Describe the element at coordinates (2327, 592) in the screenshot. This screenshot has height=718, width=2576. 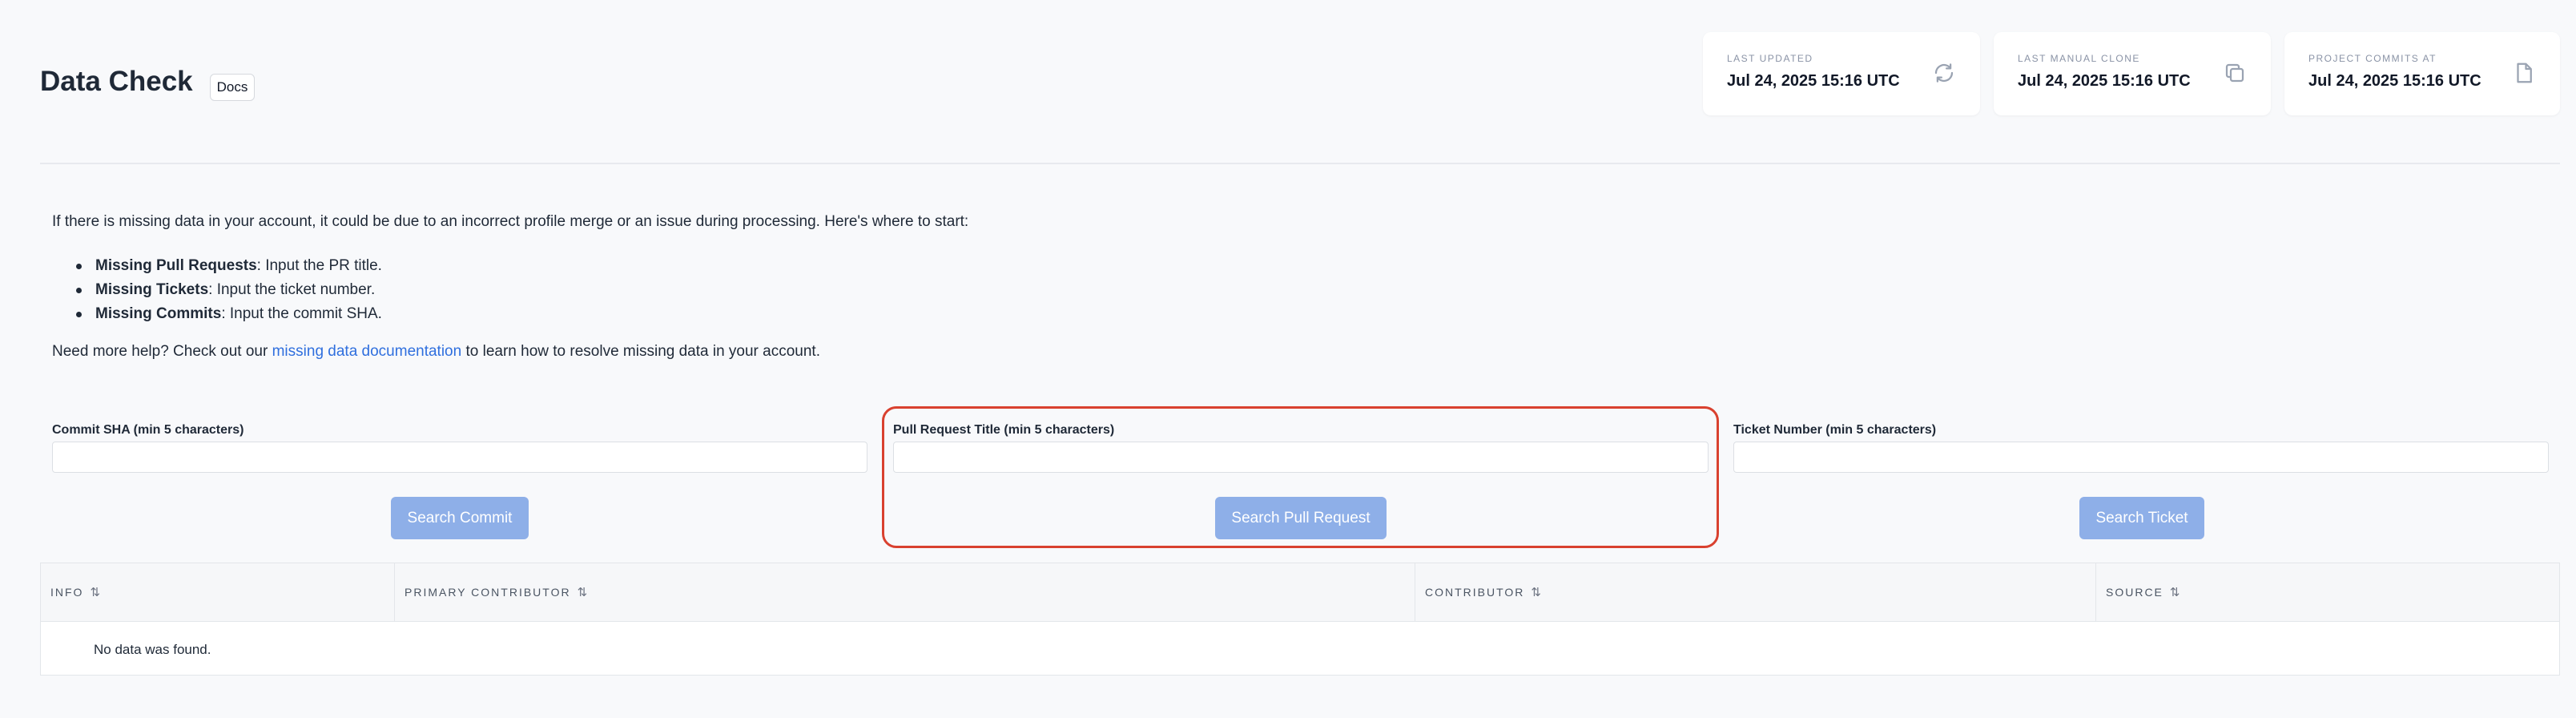
I see `column-header-source: SOURCE ⇅` at that location.